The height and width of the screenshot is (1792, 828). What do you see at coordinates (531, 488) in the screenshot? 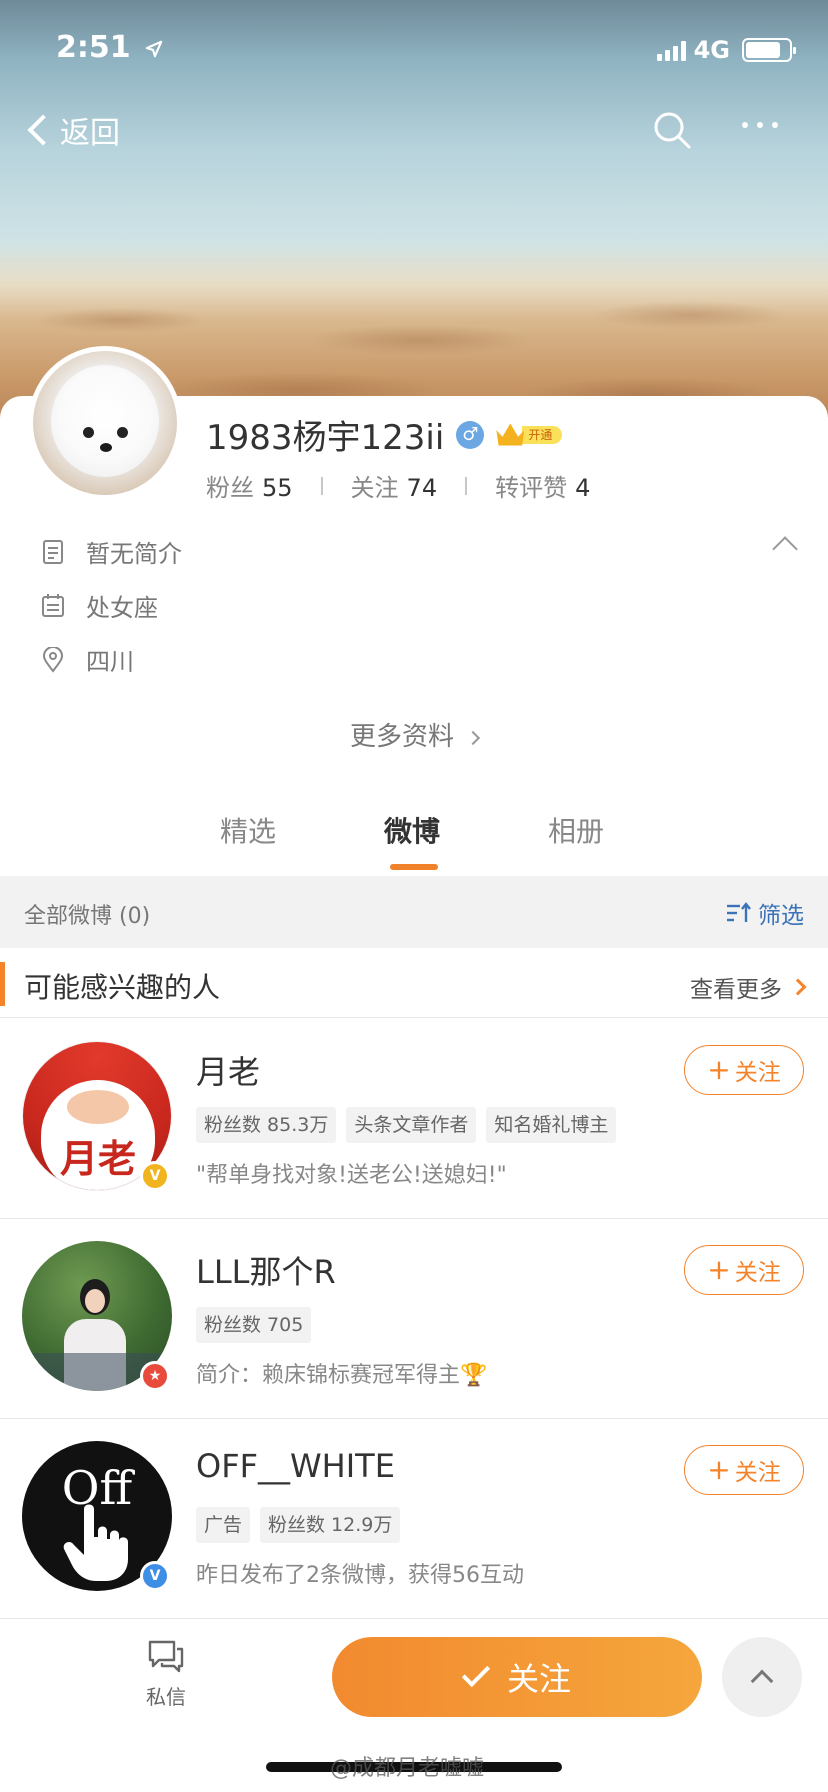
I see `stat-label: 转评赞` at bounding box center [531, 488].